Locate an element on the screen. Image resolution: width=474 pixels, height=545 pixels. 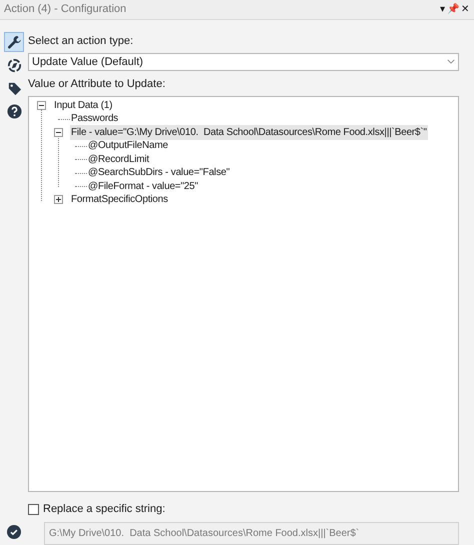
tree-item: @SearchSubDirs - value="False" is located at coordinates (159, 172).